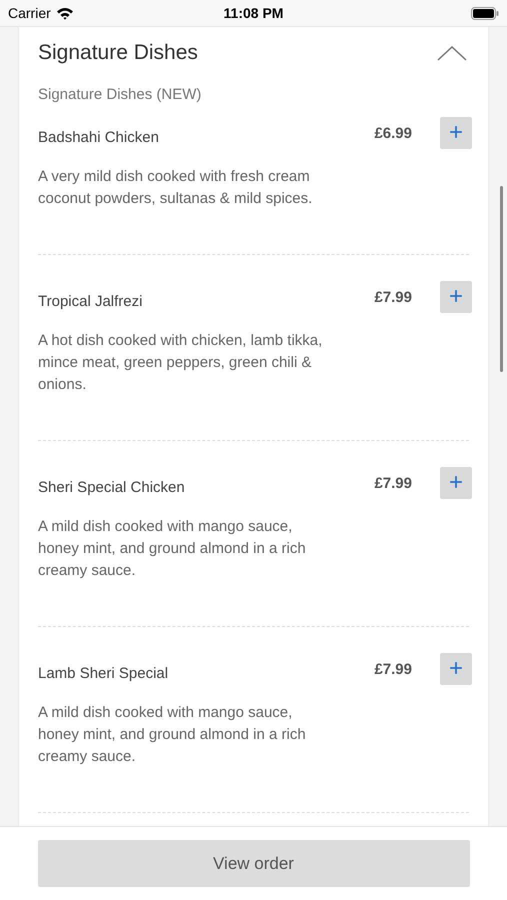 The width and height of the screenshot is (507, 900). What do you see at coordinates (452, 53) in the screenshot?
I see `chevron-up-icon` at bounding box center [452, 53].